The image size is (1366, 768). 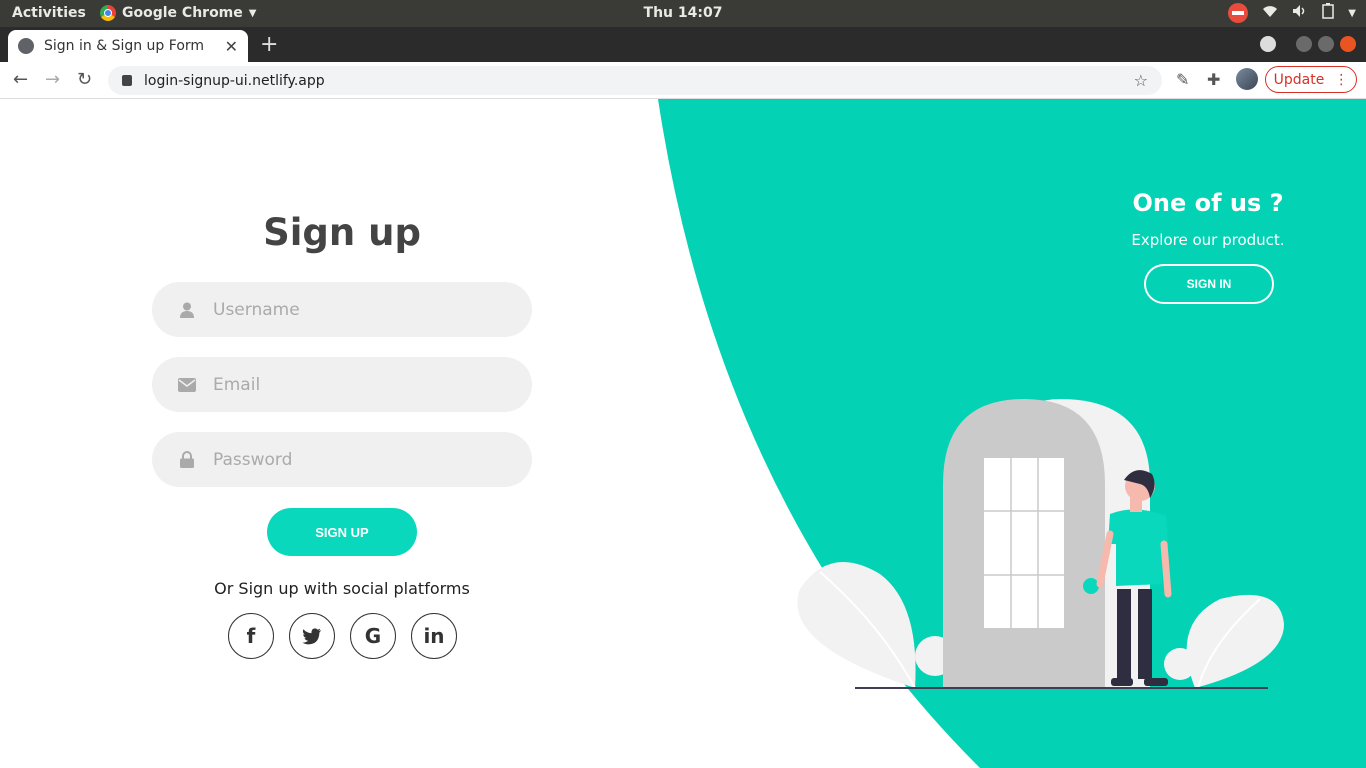 What do you see at coordinates (342, 636) in the screenshot?
I see `social-links: f G in` at bounding box center [342, 636].